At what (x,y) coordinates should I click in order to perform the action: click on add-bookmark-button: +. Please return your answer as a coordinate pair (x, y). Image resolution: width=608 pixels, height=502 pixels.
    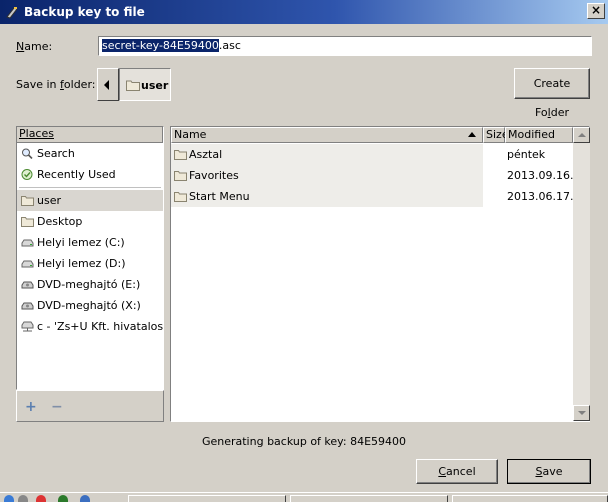
    Looking at the image, I should click on (31, 407).